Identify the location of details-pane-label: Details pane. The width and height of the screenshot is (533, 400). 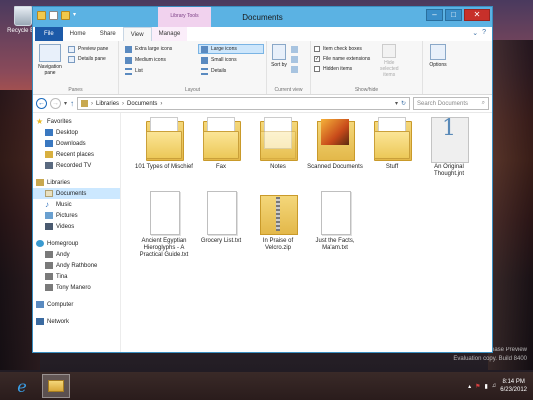
(92, 59).